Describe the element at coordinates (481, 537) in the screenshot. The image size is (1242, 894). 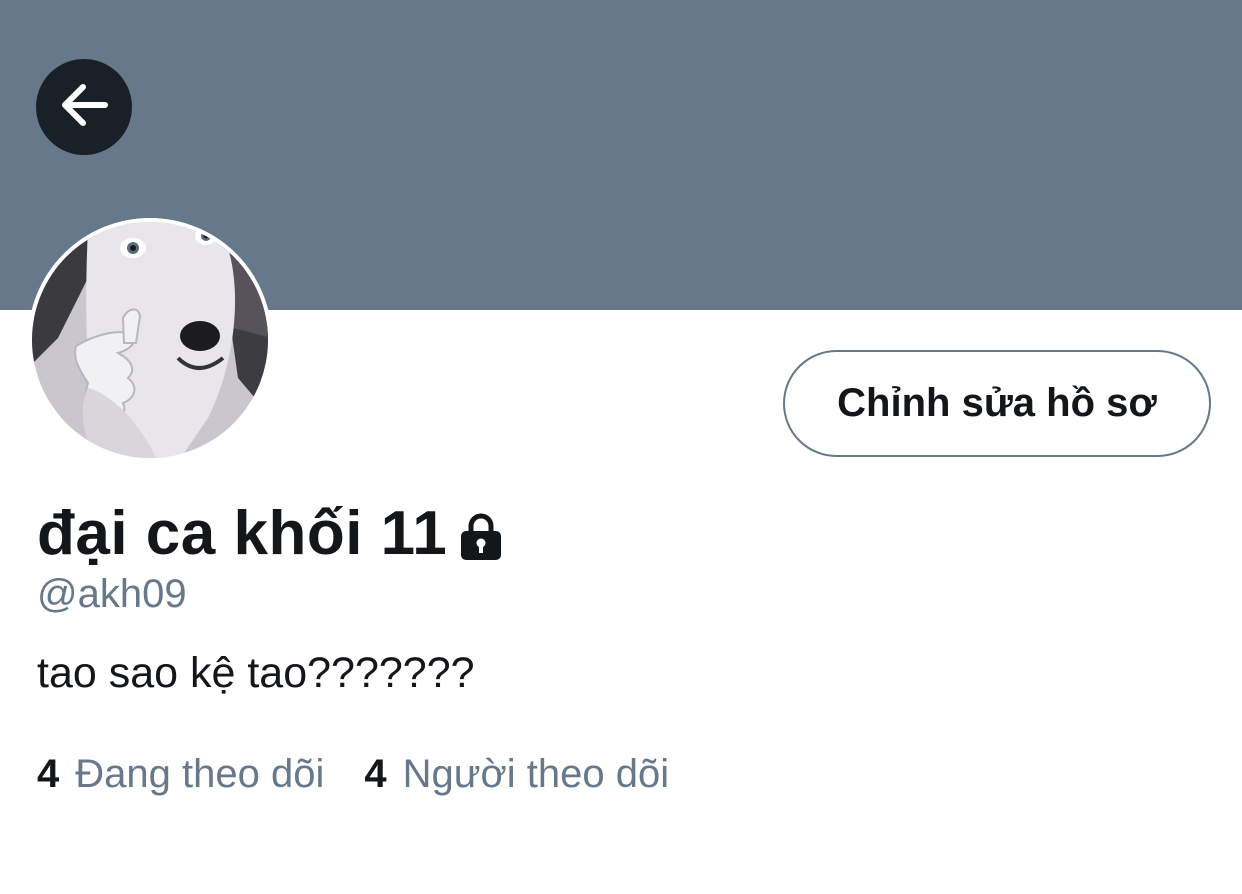
I see `lock-icon` at that location.